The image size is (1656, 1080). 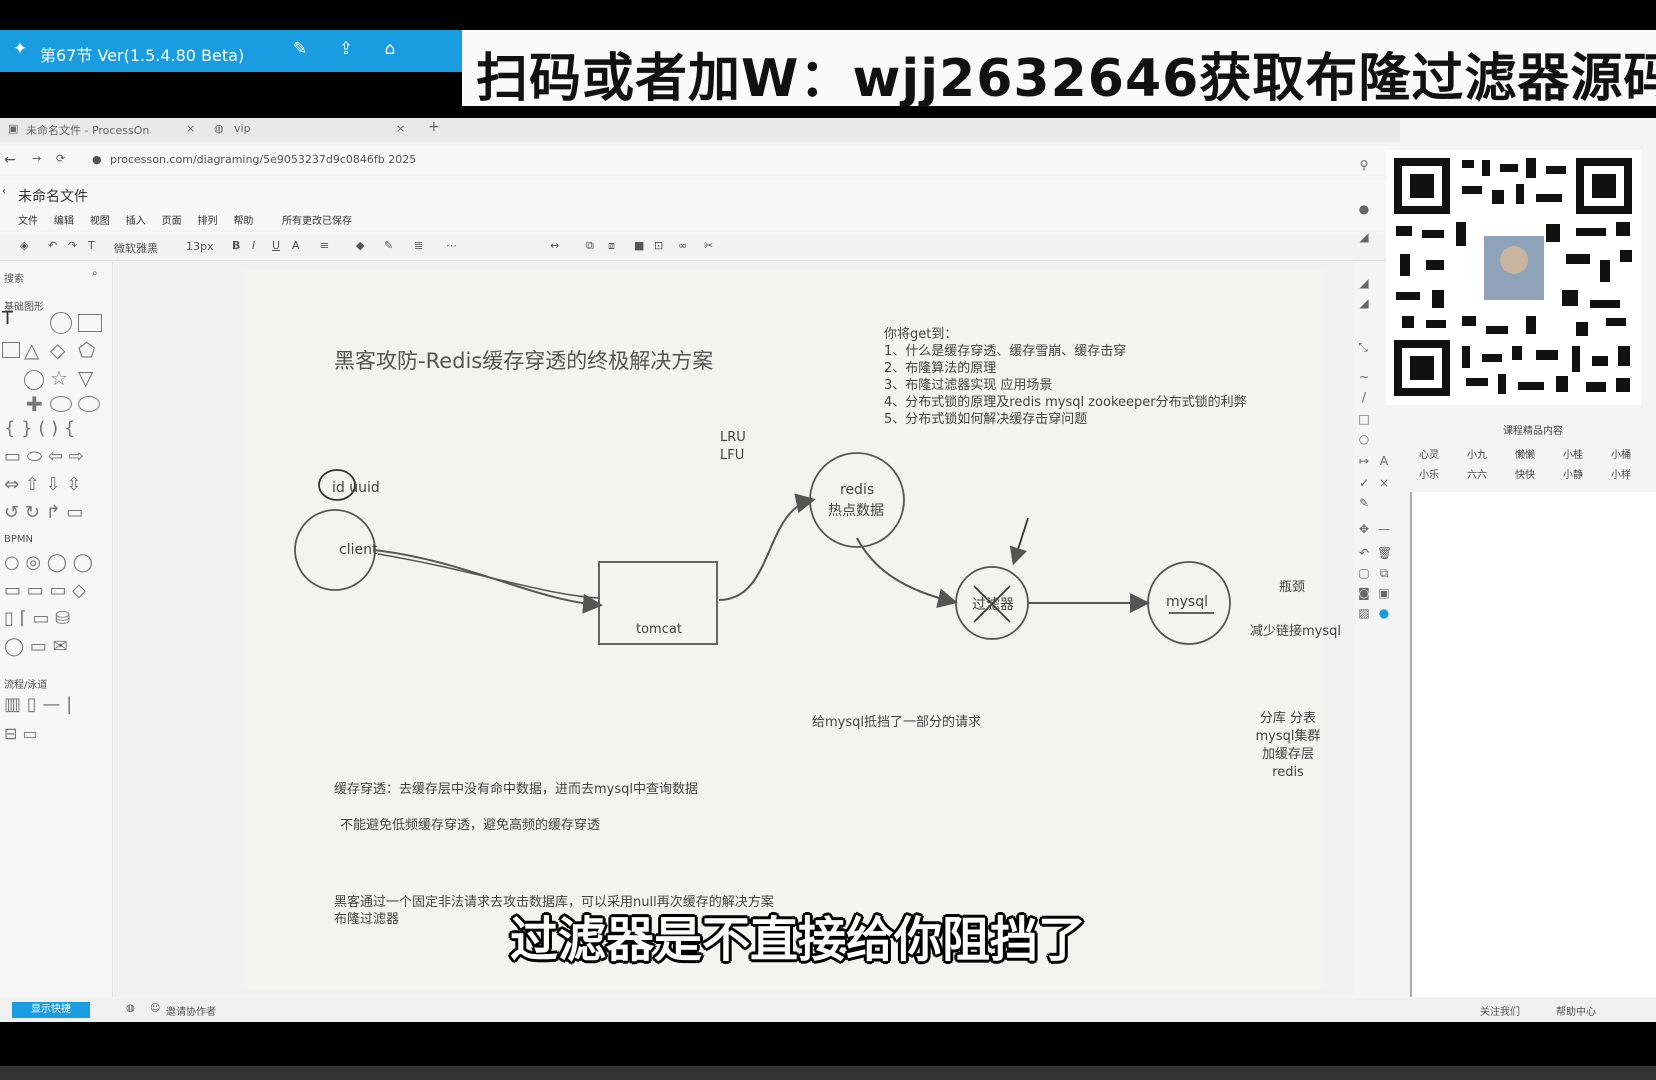 What do you see at coordinates (21, 733) in the screenshot?
I see `swimlane-shapes-2: ⊟ ▭` at bounding box center [21, 733].